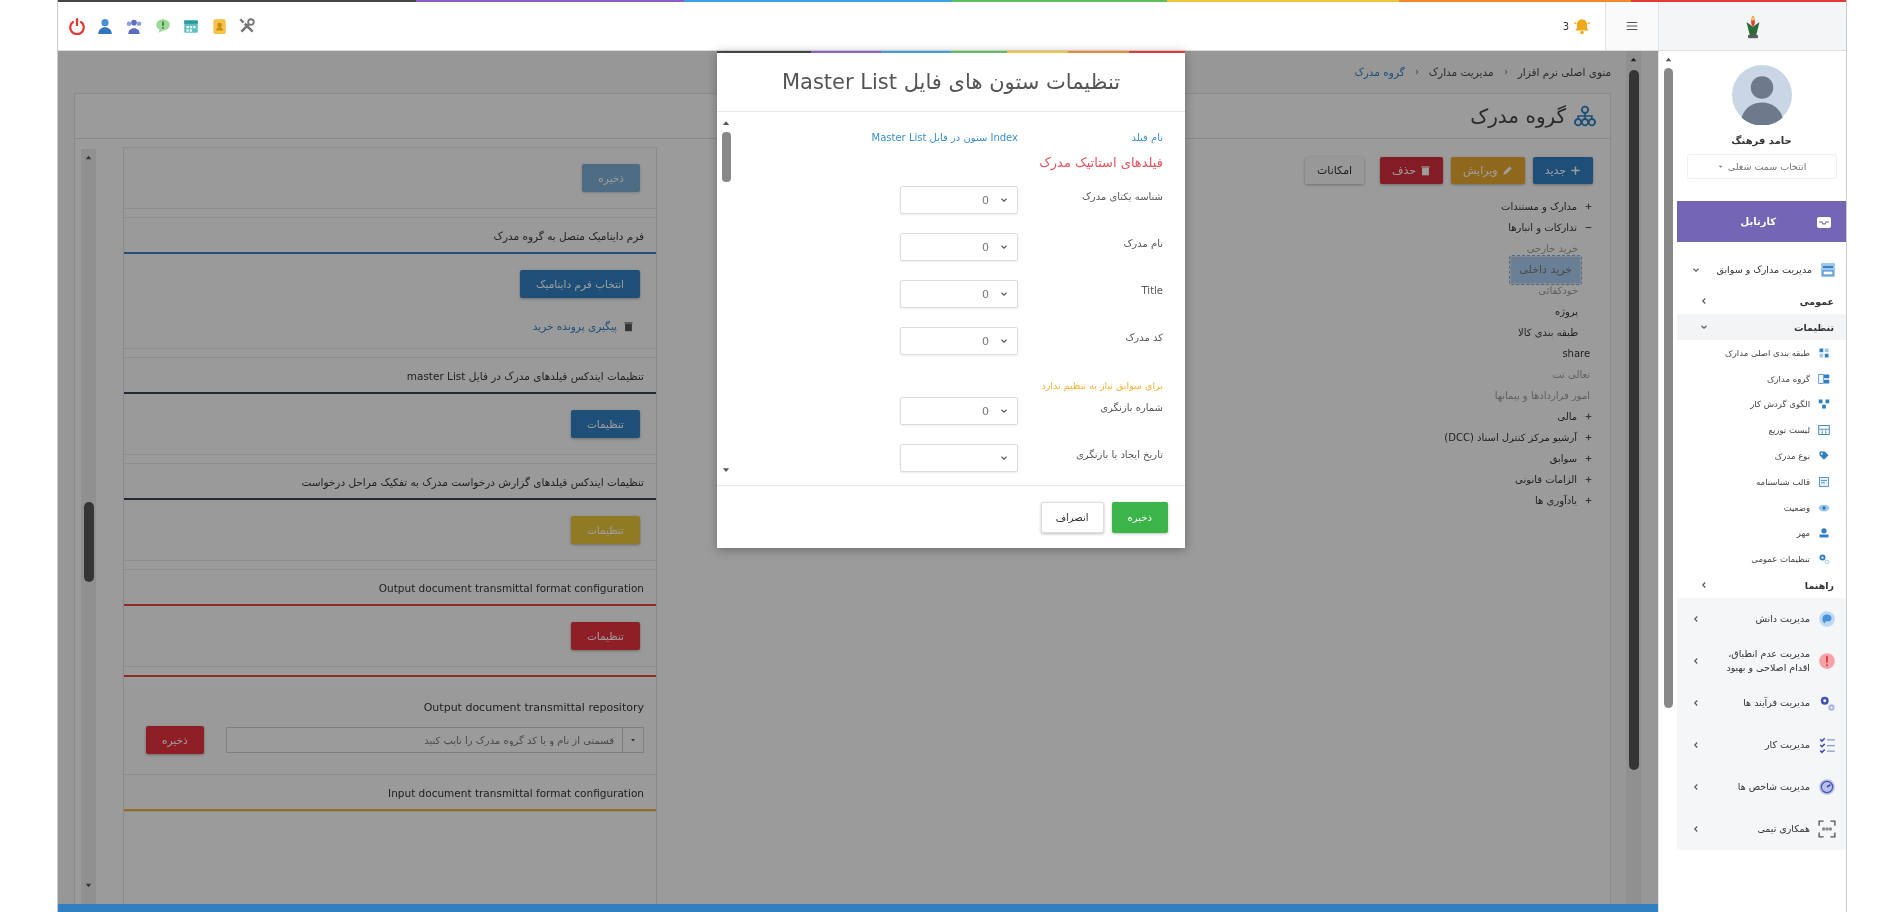 The width and height of the screenshot is (1902, 912). I want to click on menu-item: مدیریت دانش, so click(1761, 619).